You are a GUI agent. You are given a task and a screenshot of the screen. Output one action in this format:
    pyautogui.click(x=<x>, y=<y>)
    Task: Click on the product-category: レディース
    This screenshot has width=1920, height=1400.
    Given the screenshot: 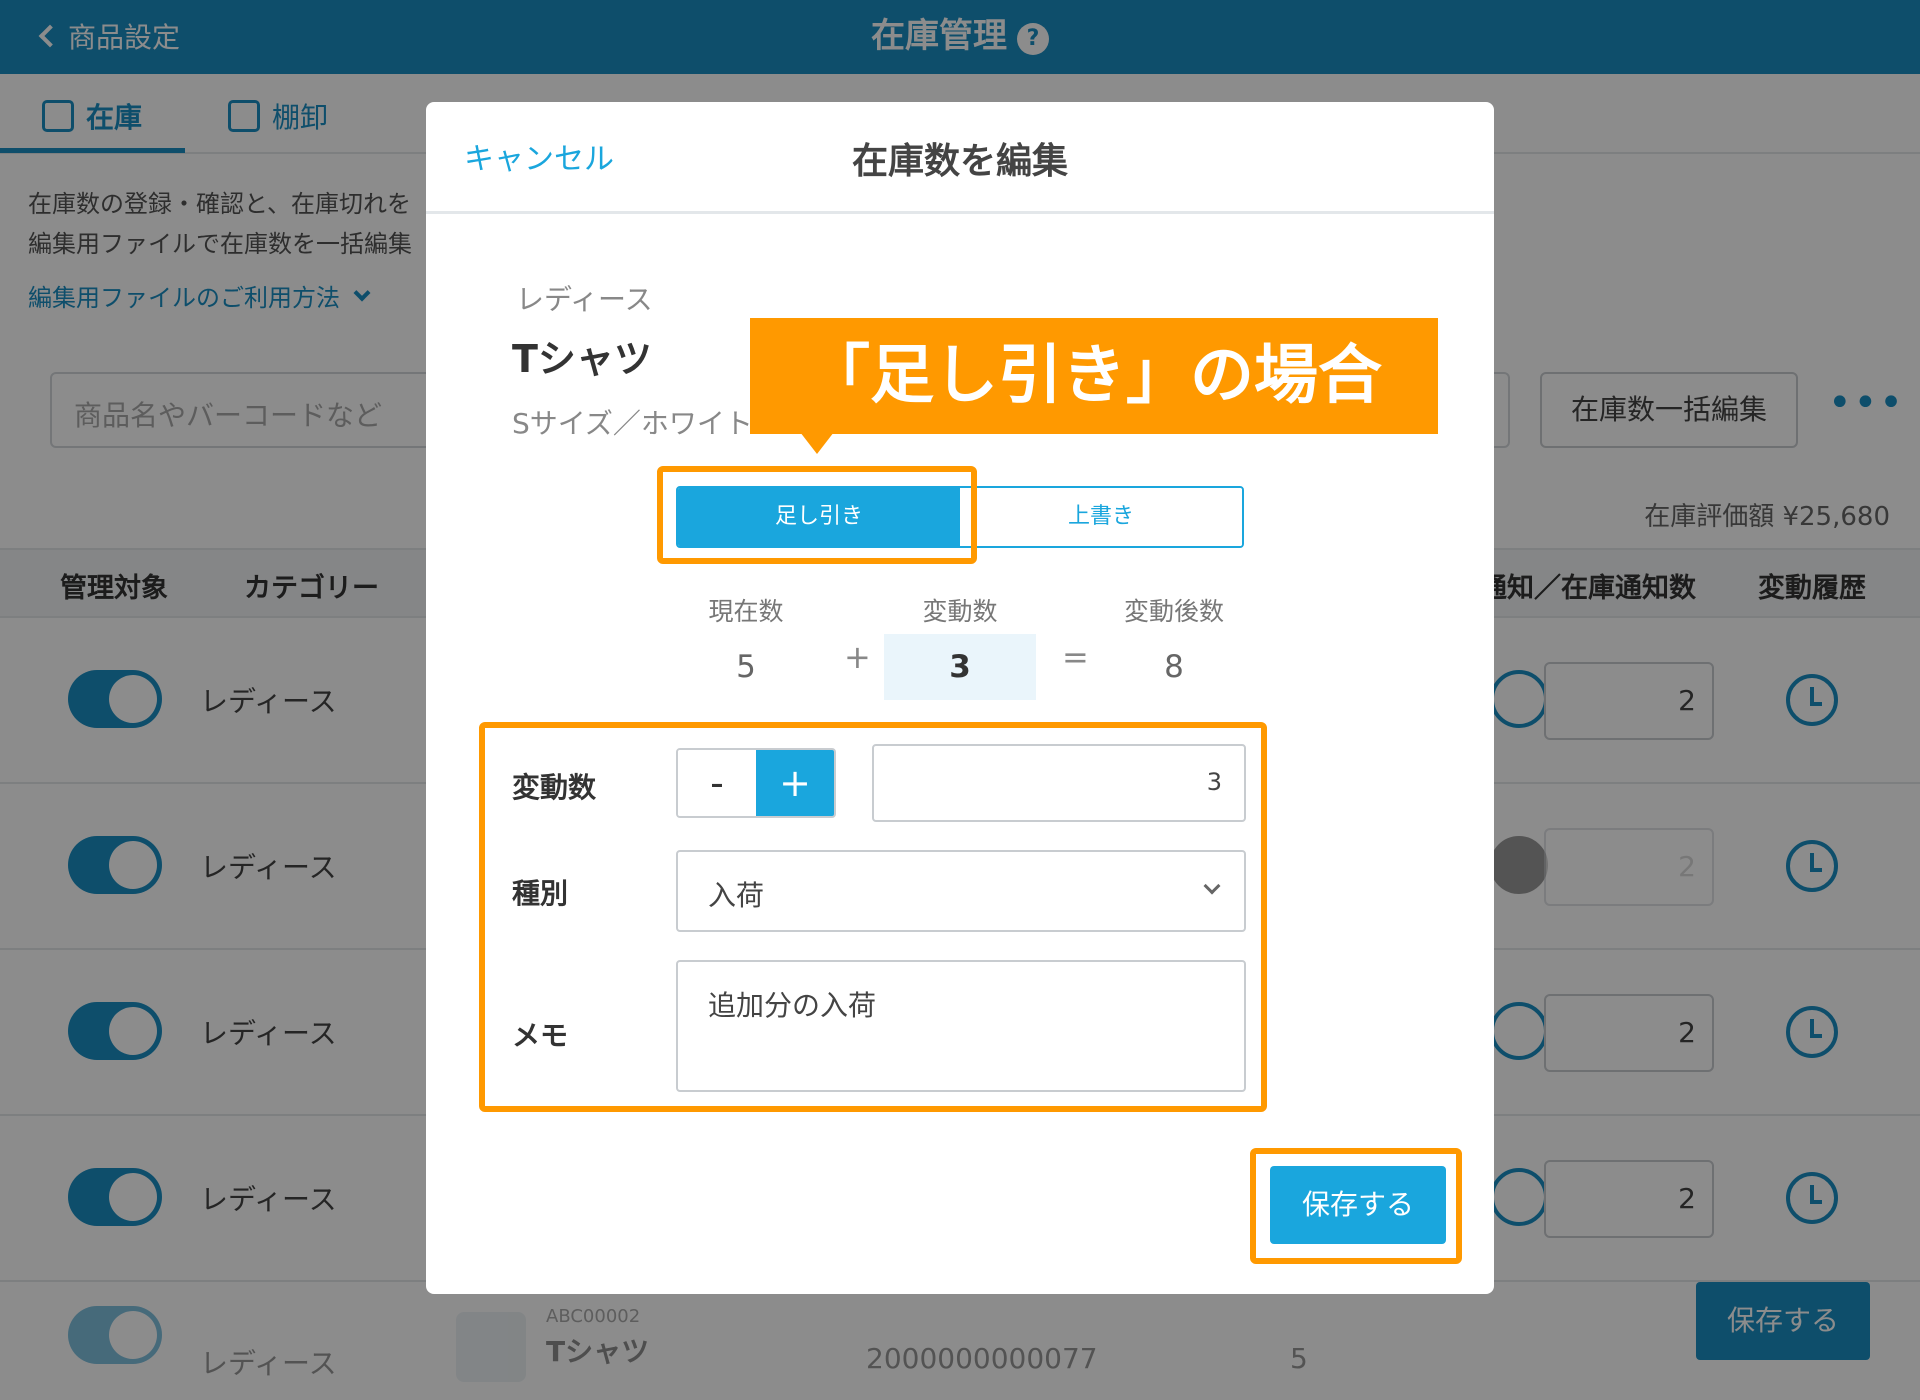 What is the action you would take?
    pyautogui.click(x=584, y=299)
    